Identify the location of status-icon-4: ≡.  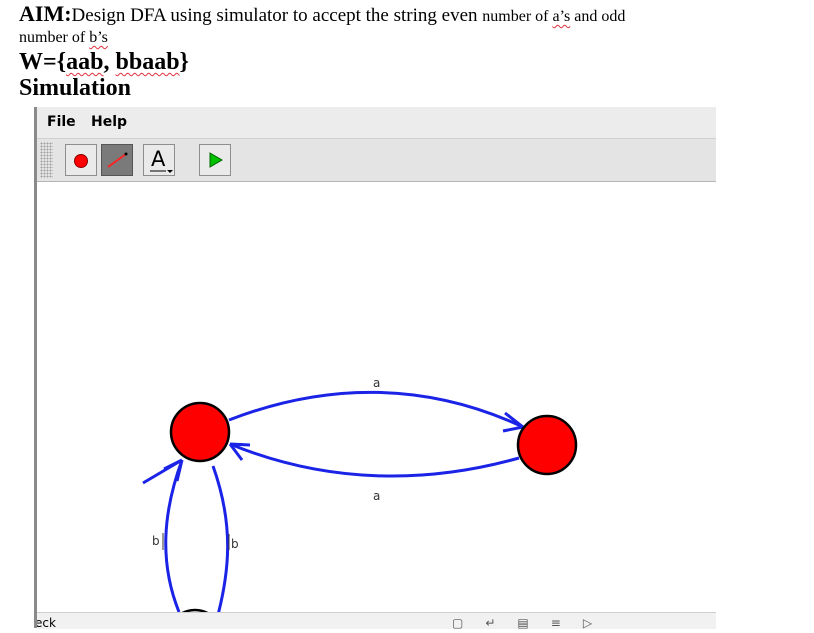
(567, 622).